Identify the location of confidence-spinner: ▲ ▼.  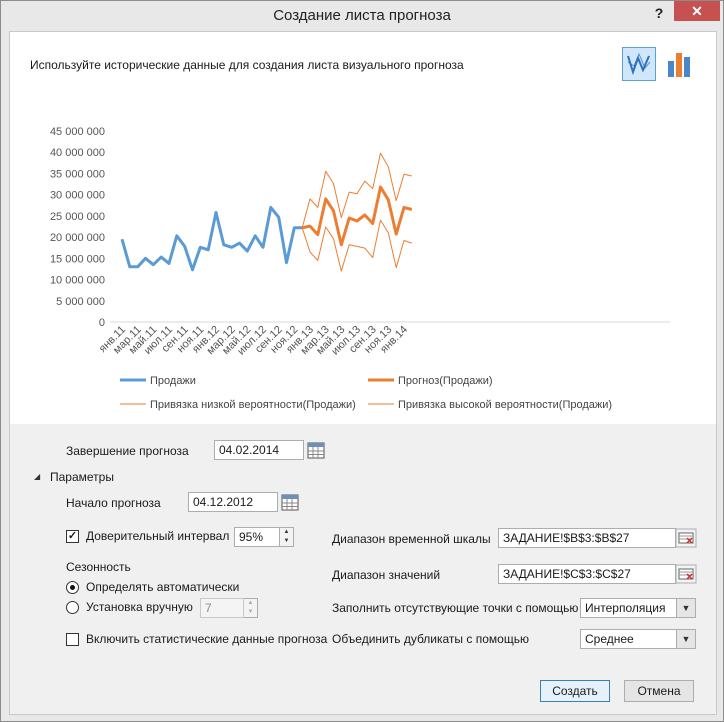
(287, 537).